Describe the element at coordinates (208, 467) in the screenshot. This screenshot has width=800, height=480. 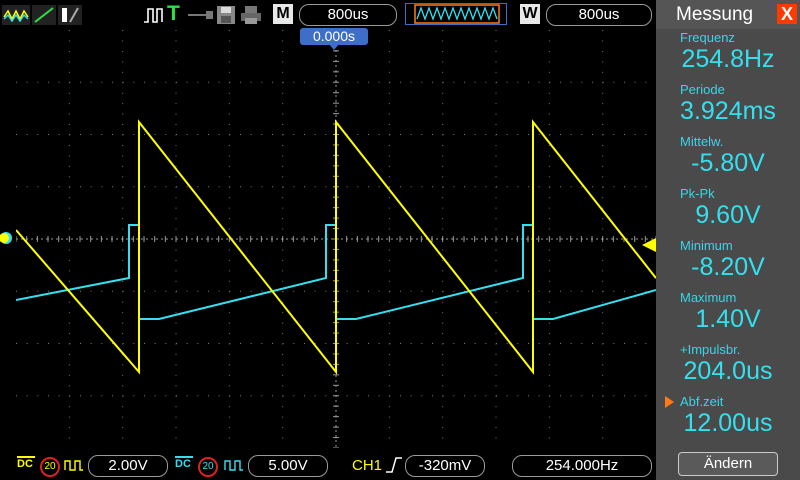
I see `ch2-bandwidth-limit-badge: 20` at that location.